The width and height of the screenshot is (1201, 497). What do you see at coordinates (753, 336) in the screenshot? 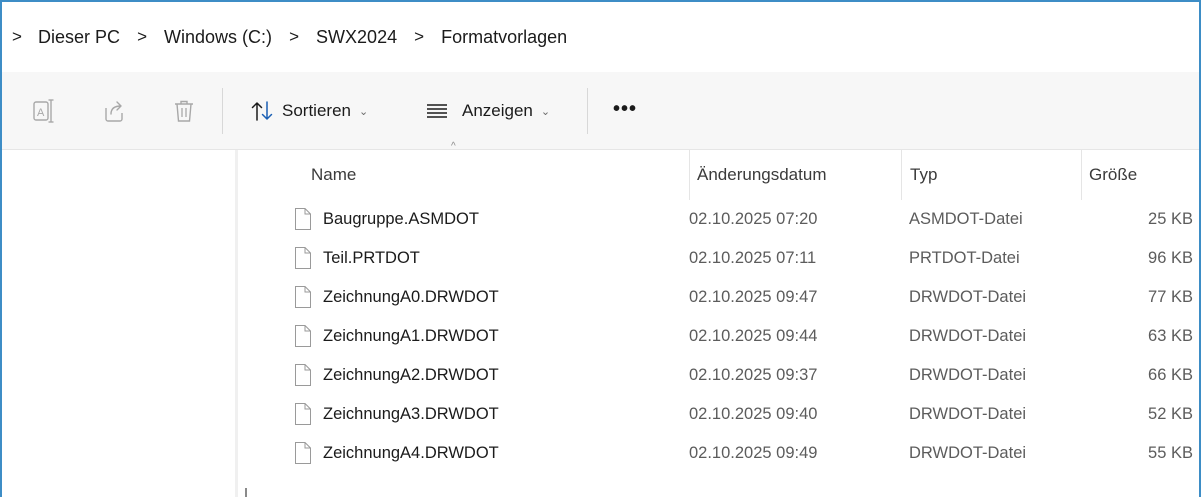
I see `file-date: 02.10.2025 09:44` at bounding box center [753, 336].